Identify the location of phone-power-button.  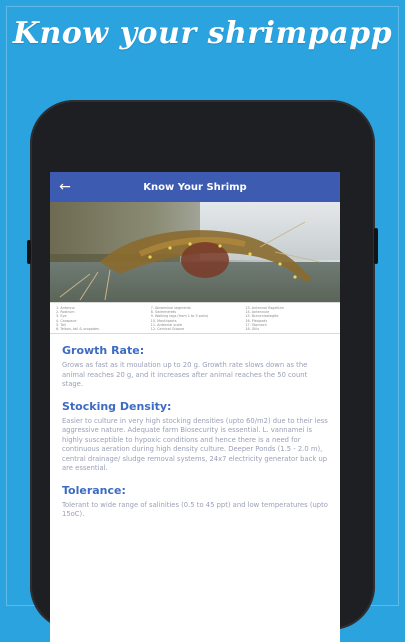
(376, 246).